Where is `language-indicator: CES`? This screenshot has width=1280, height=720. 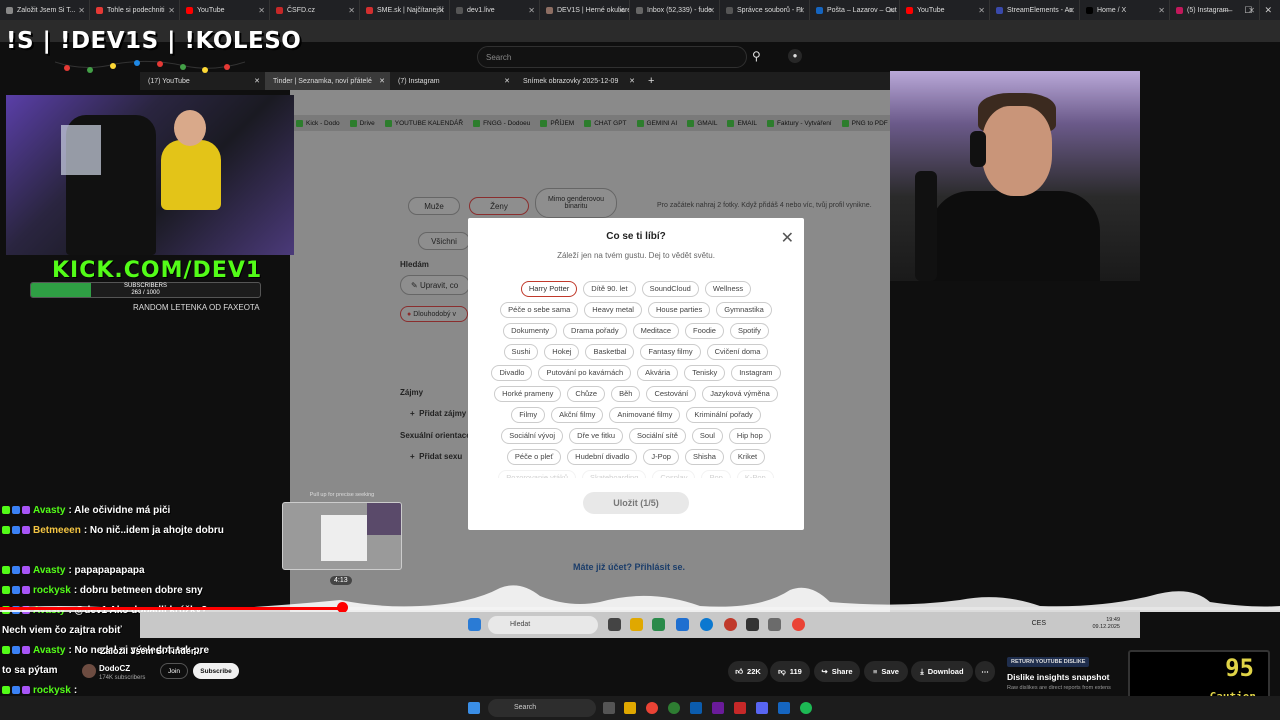 language-indicator: CES is located at coordinates (1039, 623).